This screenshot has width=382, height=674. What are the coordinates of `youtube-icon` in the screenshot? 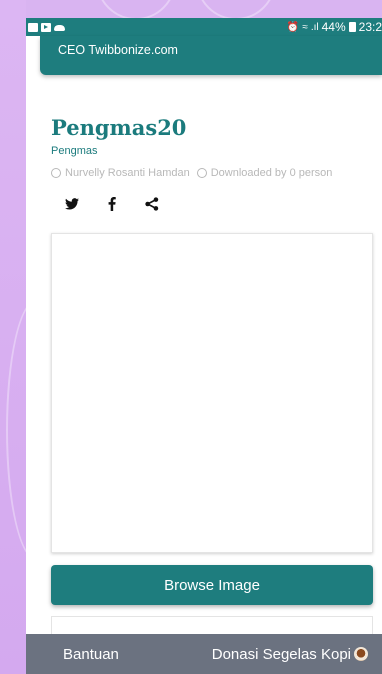 It's located at (46, 27).